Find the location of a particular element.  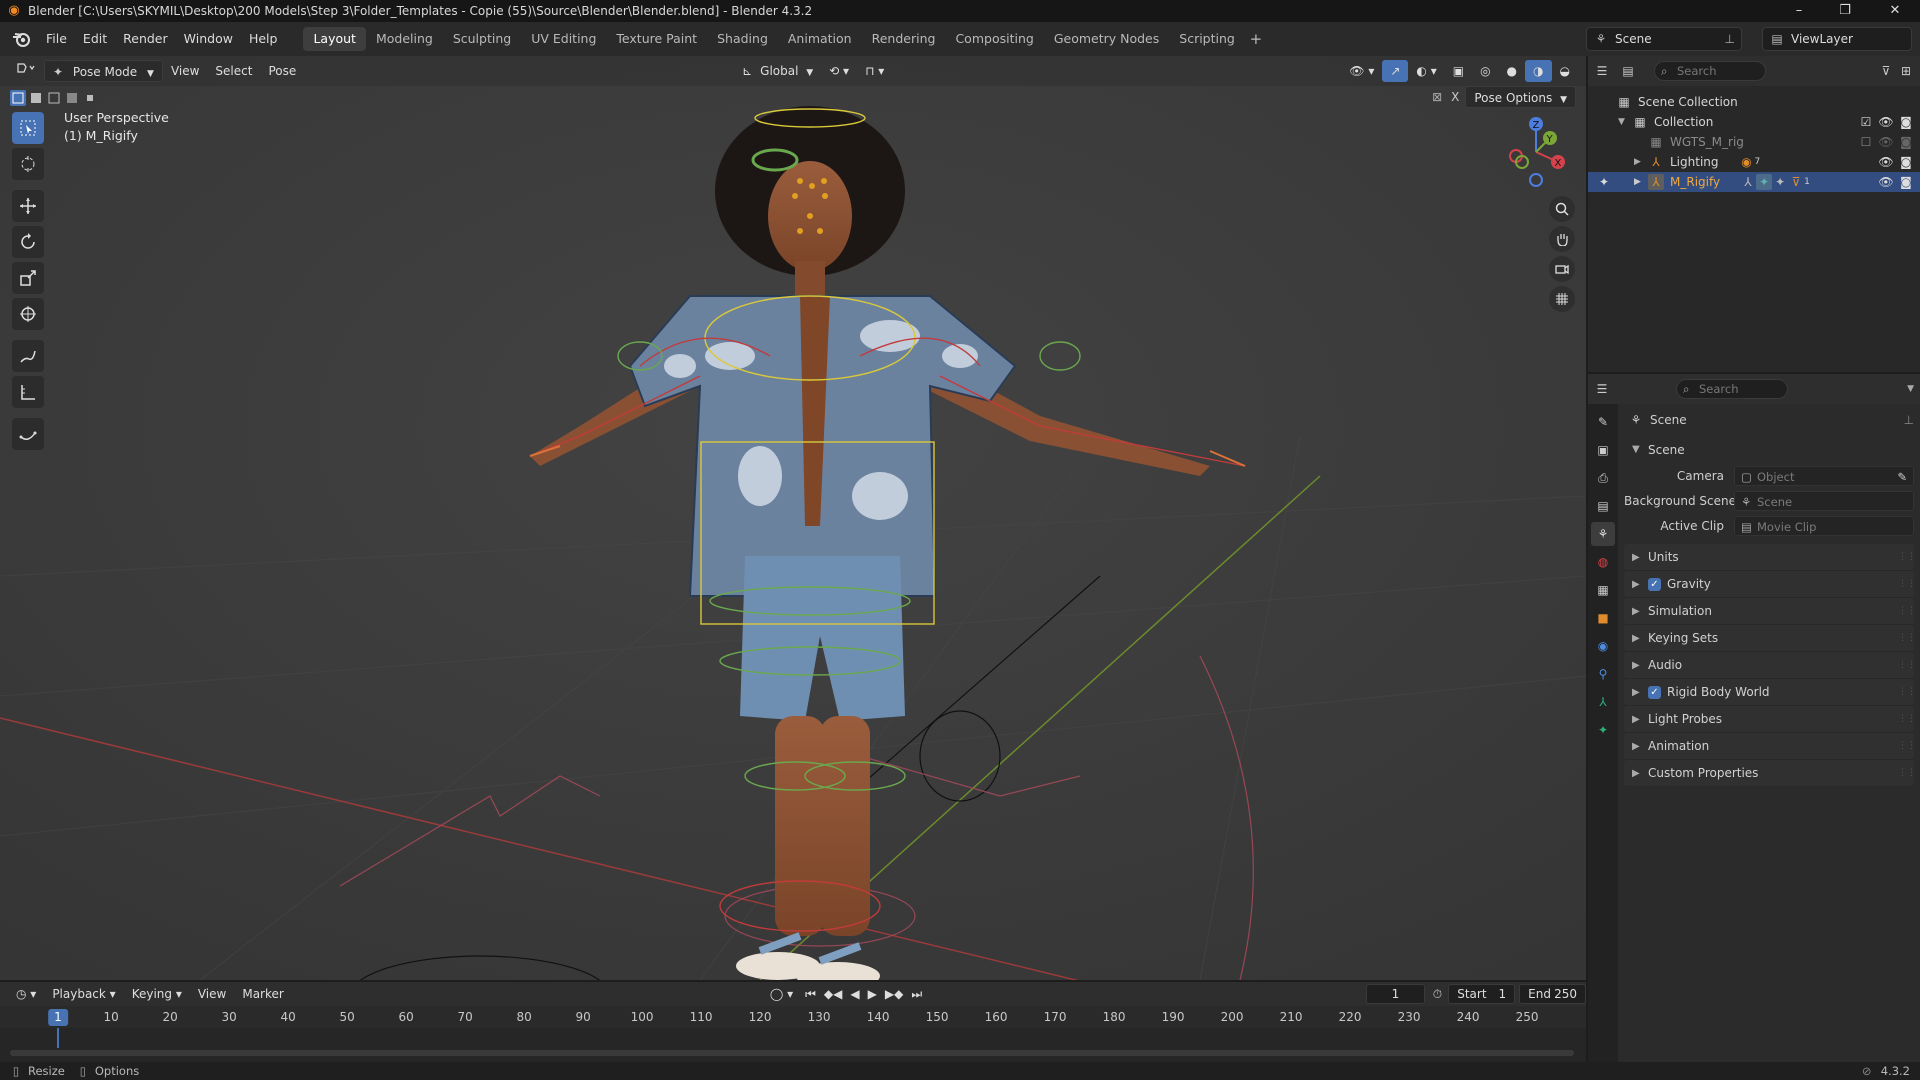

background-scene-field: ⚘ Scene is located at coordinates (1824, 500).